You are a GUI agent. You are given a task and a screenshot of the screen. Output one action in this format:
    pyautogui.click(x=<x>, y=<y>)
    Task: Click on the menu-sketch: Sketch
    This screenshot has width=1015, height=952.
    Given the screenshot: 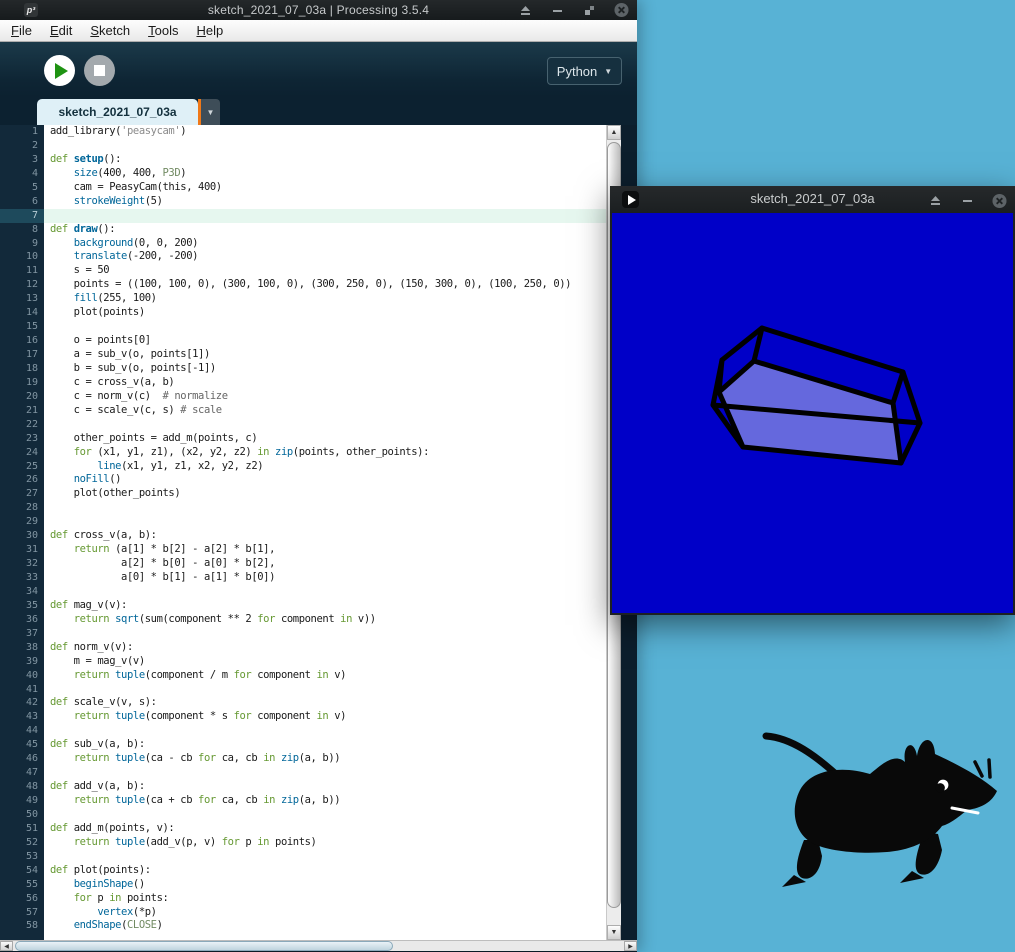 What is the action you would take?
    pyautogui.click(x=110, y=30)
    